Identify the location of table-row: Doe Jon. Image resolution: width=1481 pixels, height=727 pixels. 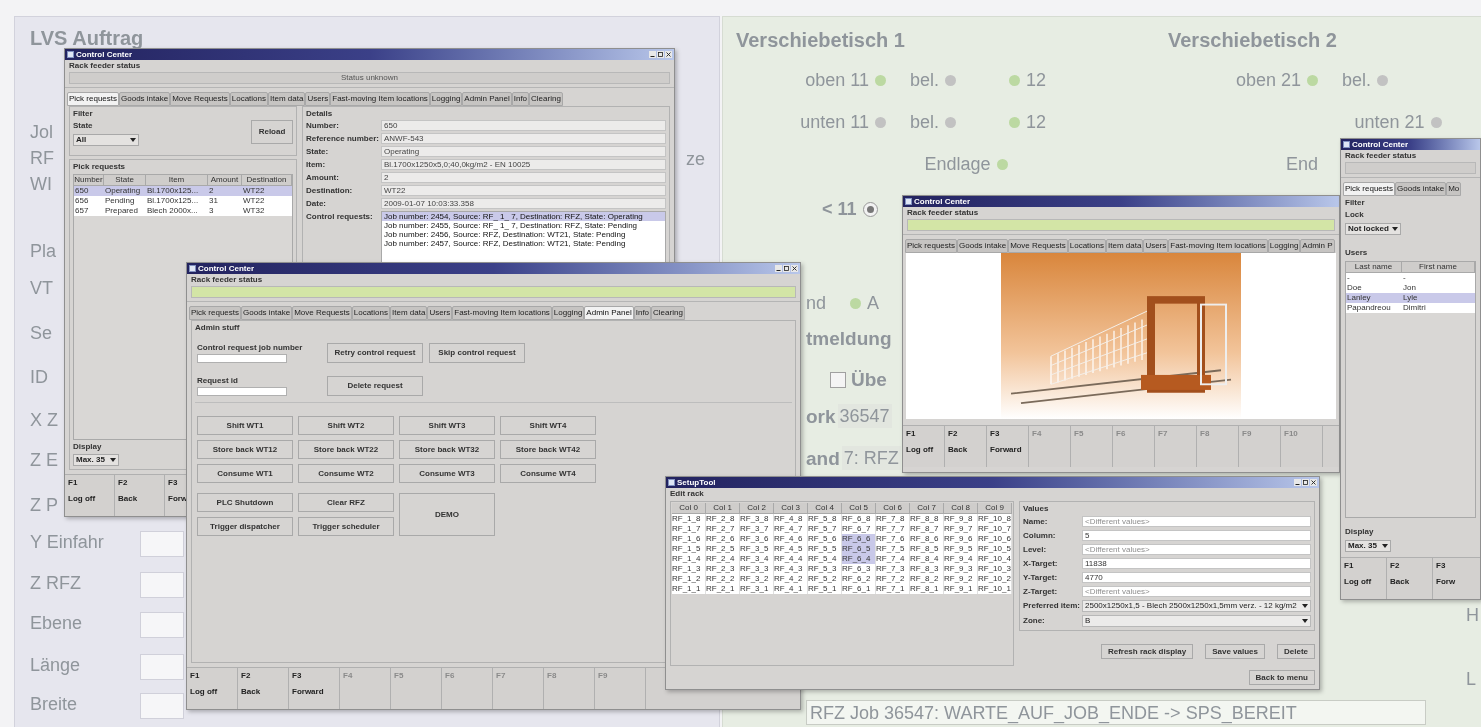
(1410, 288).